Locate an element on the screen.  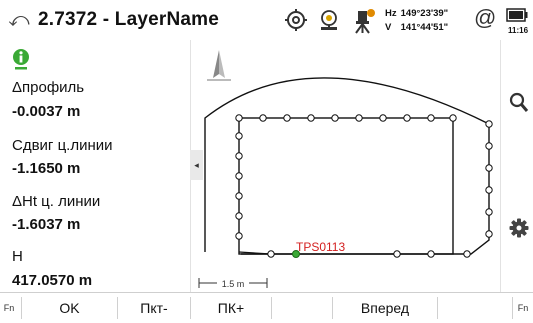
page-title: 2.7372 - LayerName is located at coordinates (129, 19).